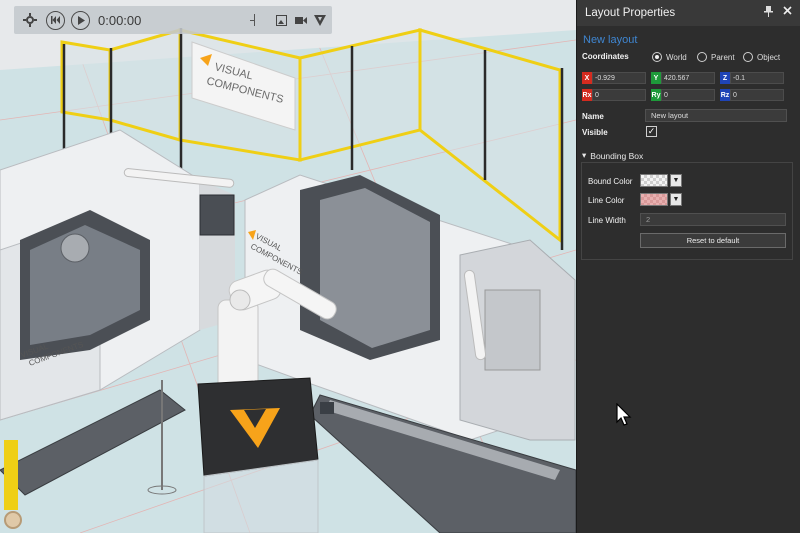  I want to click on ry-field: Ry 0, so click(683, 95).